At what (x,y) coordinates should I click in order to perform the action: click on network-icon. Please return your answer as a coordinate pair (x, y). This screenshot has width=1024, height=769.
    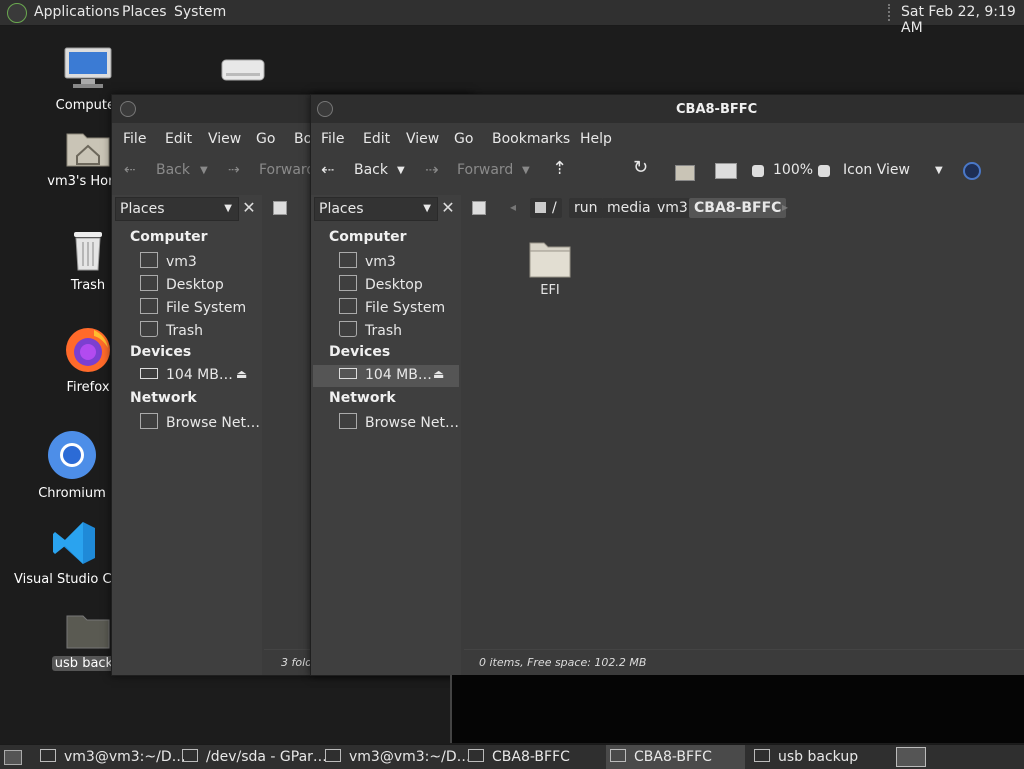
    Looking at the image, I should click on (149, 421).